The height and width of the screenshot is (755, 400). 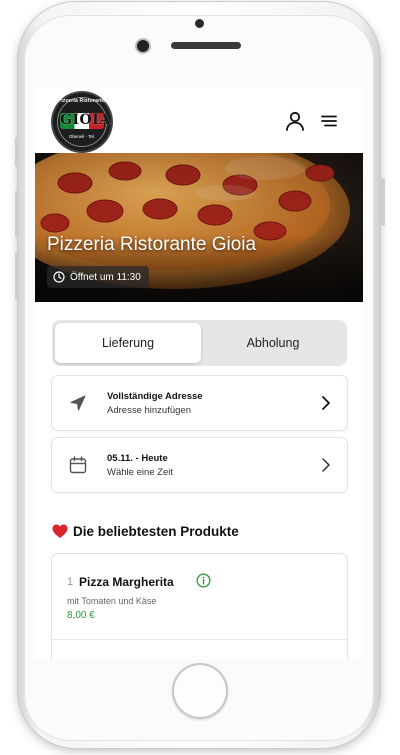 What do you see at coordinates (143, 46) in the screenshot?
I see `front-camera` at bounding box center [143, 46].